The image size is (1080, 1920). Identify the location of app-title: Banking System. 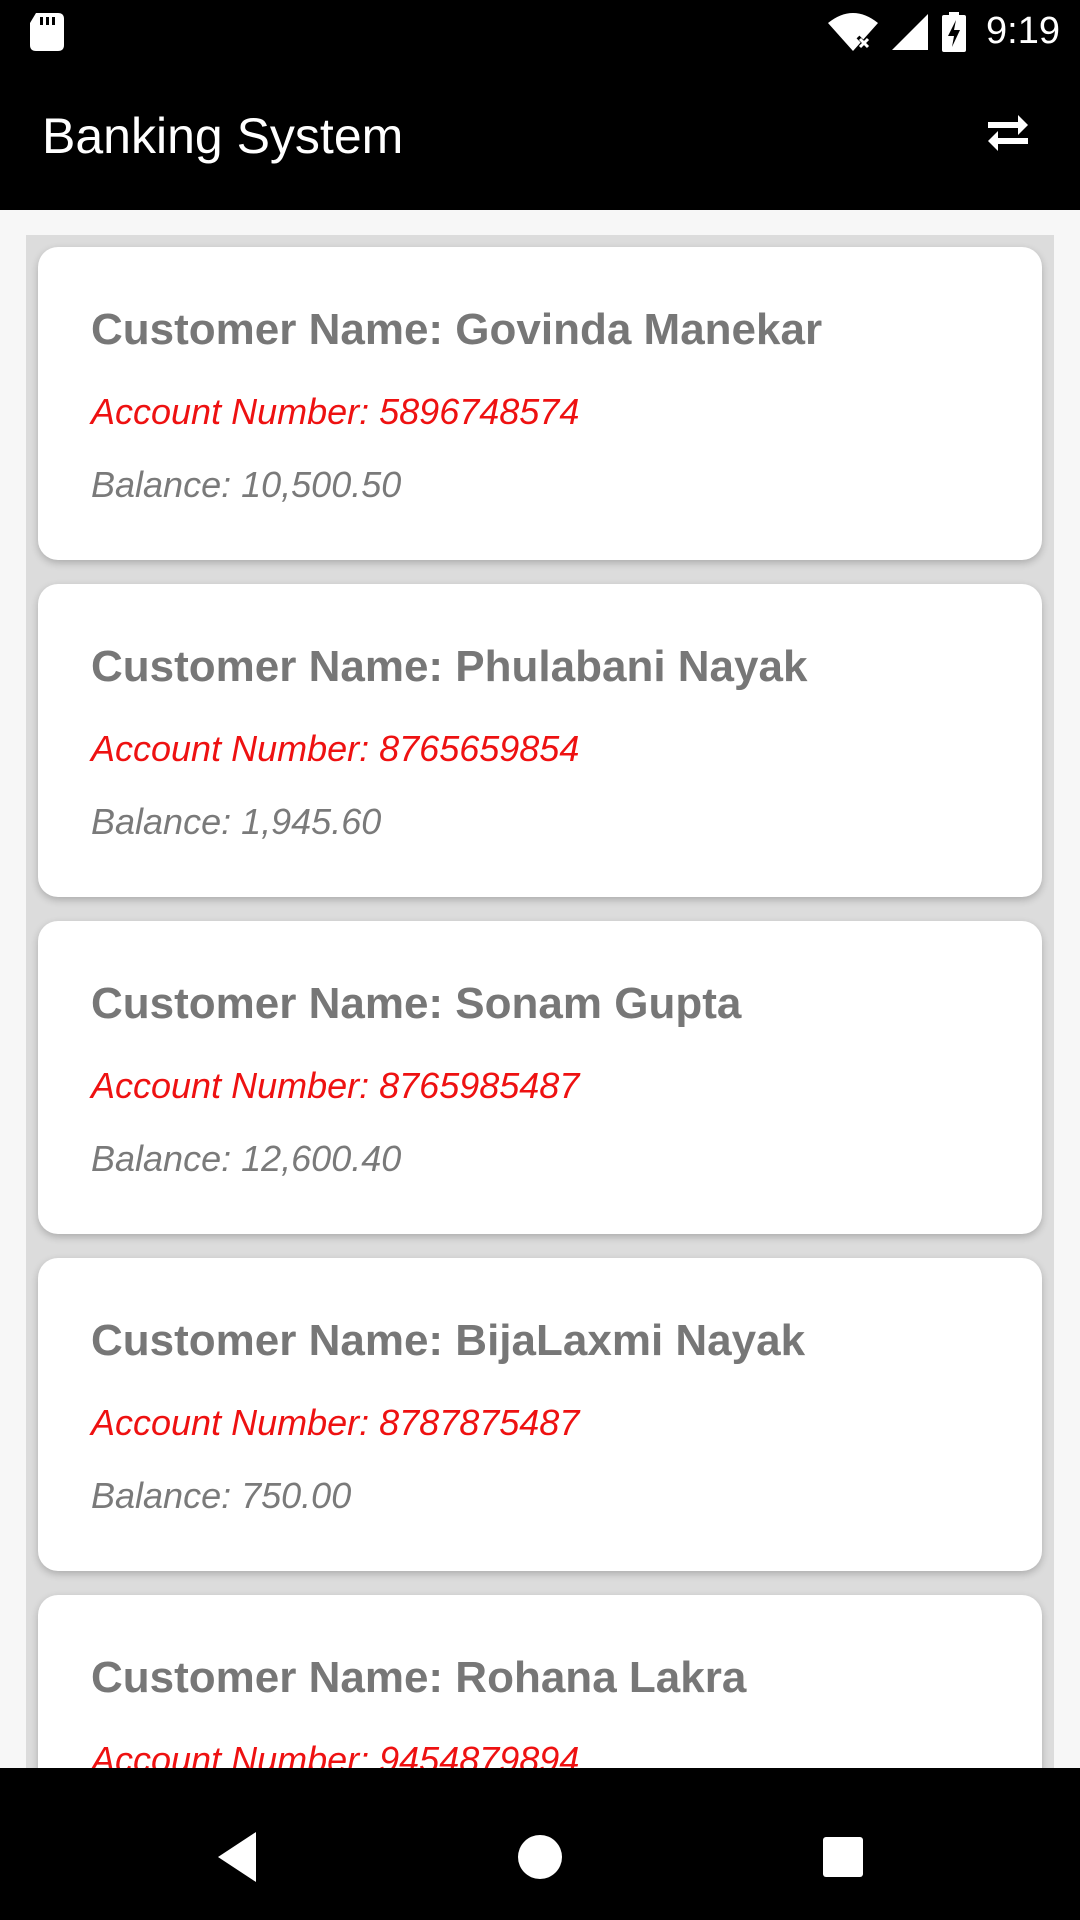
(223, 136).